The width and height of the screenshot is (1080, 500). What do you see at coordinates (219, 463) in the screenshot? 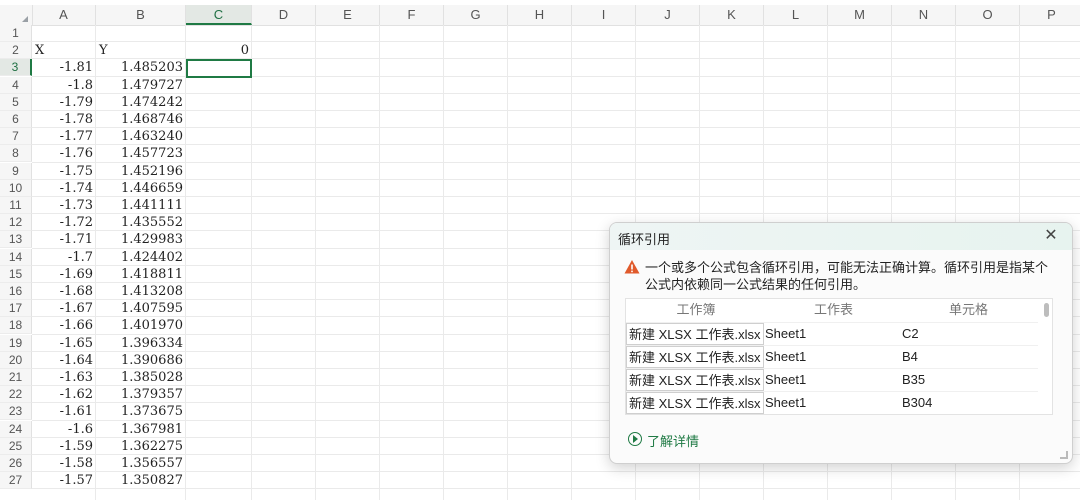
I see `cell-c26` at bounding box center [219, 463].